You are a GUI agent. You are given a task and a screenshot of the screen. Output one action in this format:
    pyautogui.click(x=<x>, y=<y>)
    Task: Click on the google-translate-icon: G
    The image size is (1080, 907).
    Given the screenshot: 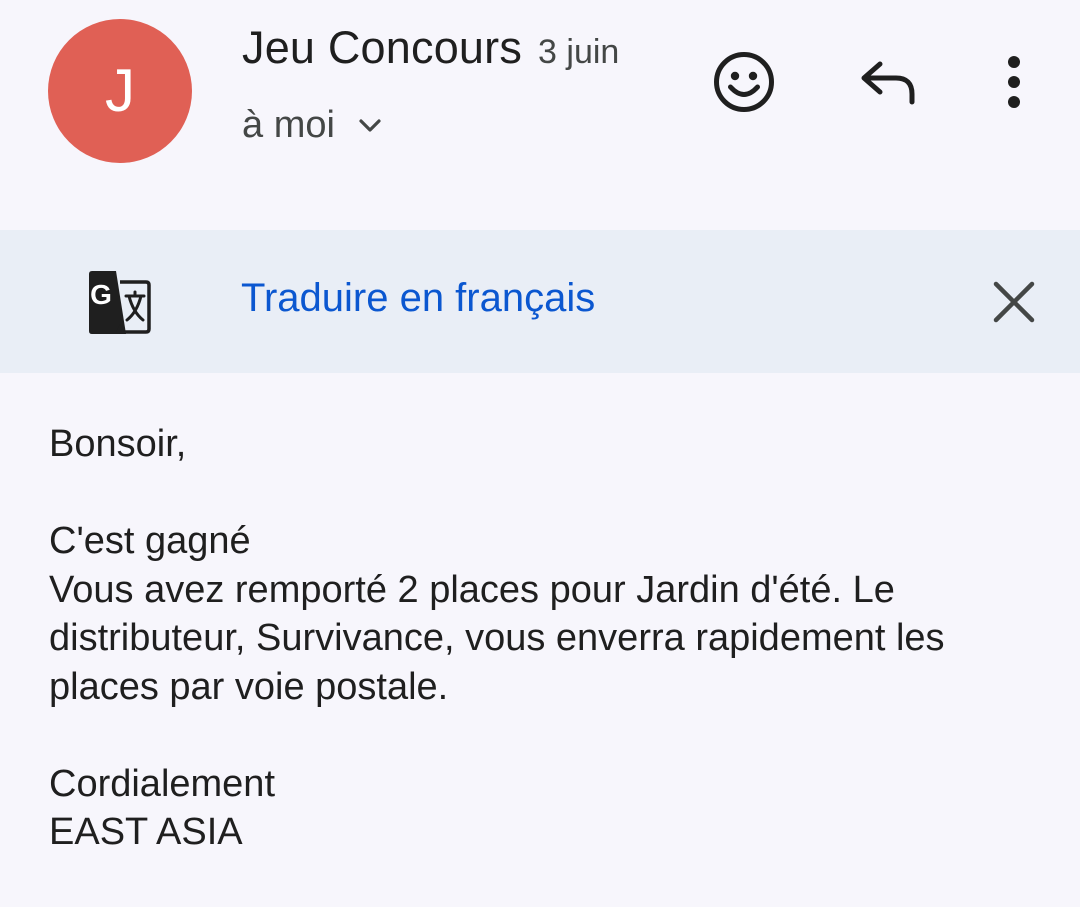 What is the action you would take?
    pyautogui.click(x=120, y=302)
    